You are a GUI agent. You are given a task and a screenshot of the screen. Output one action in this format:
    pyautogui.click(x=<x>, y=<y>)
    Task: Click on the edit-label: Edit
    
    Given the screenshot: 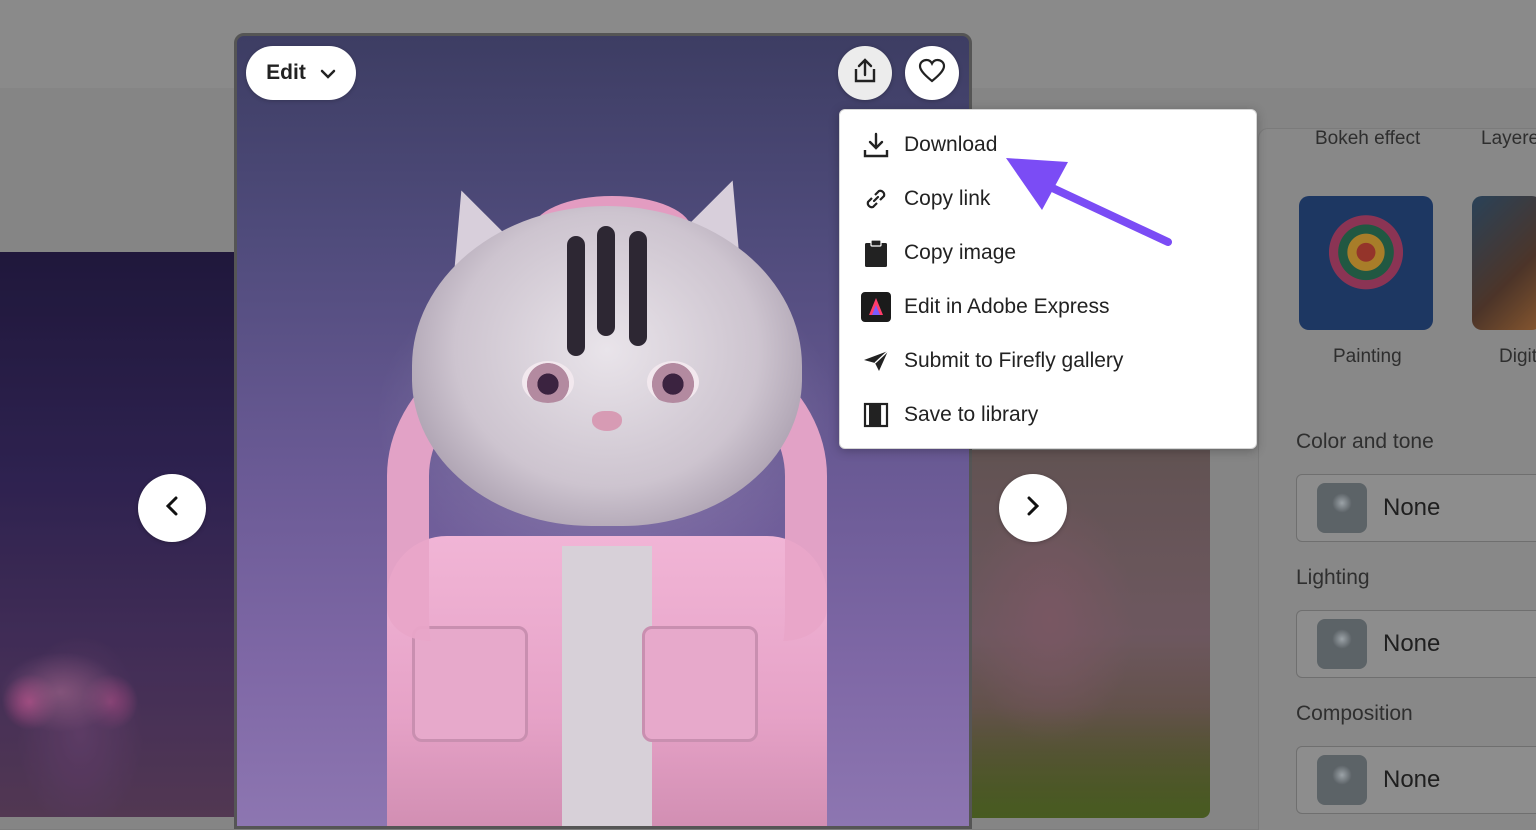 What is the action you would take?
    pyautogui.click(x=286, y=72)
    